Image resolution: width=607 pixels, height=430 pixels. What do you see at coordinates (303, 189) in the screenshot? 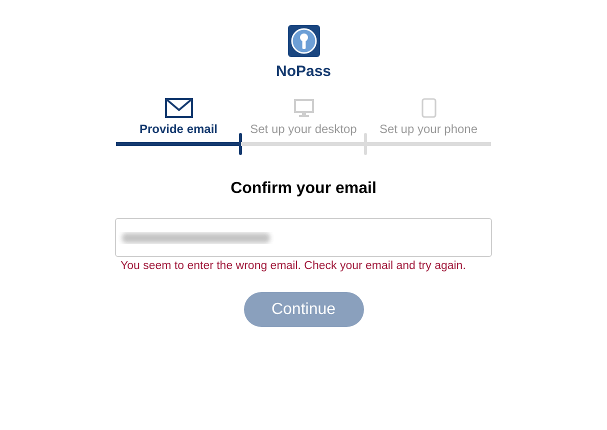
I see `form-heading: Confirm your email` at bounding box center [303, 189].